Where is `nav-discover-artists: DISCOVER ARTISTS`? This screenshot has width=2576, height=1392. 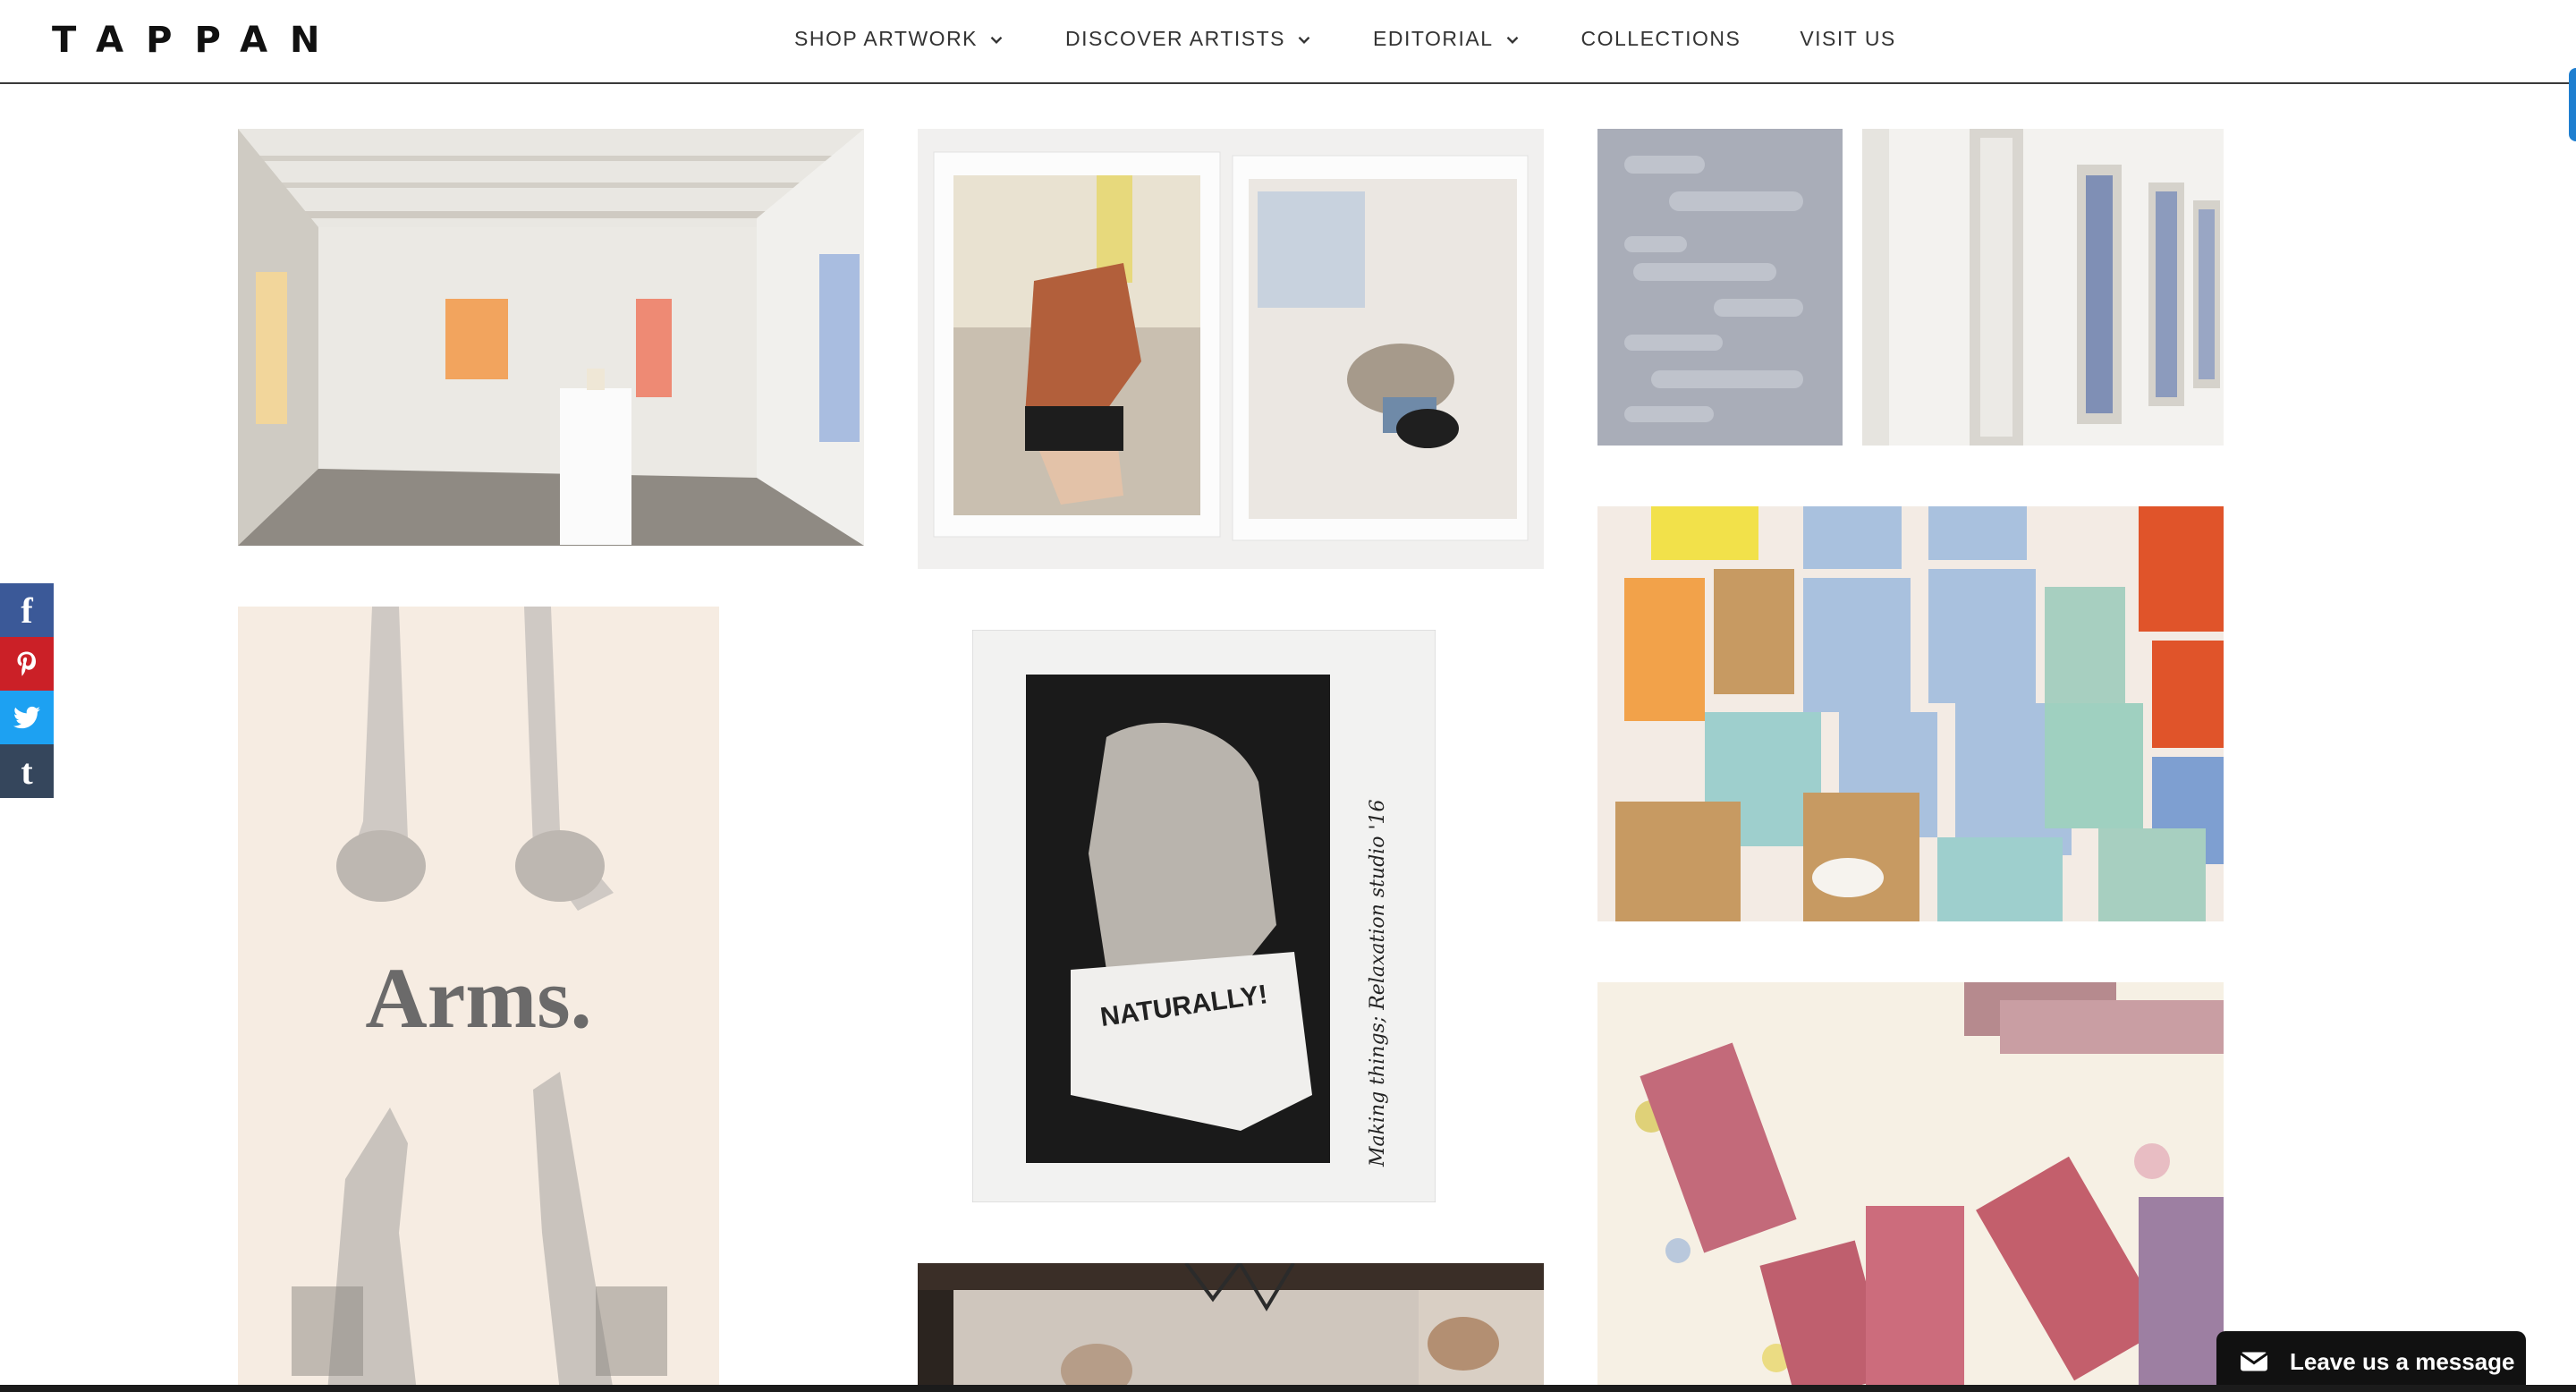
nav-discover-artists: DISCOVER ARTISTS is located at coordinates (1189, 39).